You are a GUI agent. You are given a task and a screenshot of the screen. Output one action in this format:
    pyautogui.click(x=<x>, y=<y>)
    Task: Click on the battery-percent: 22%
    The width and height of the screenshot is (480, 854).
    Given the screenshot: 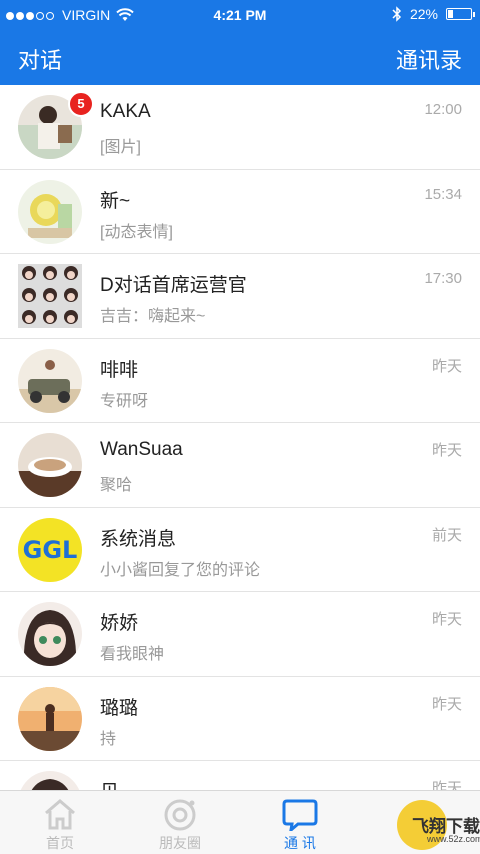 What is the action you would take?
    pyautogui.click(x=423, y=14)
    